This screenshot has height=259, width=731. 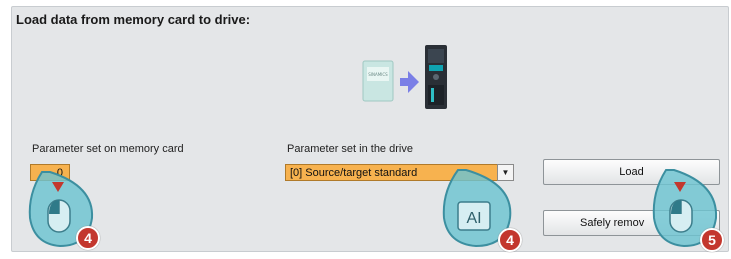 I want to click on mouse-icon-load, so click(x=681, y=216).